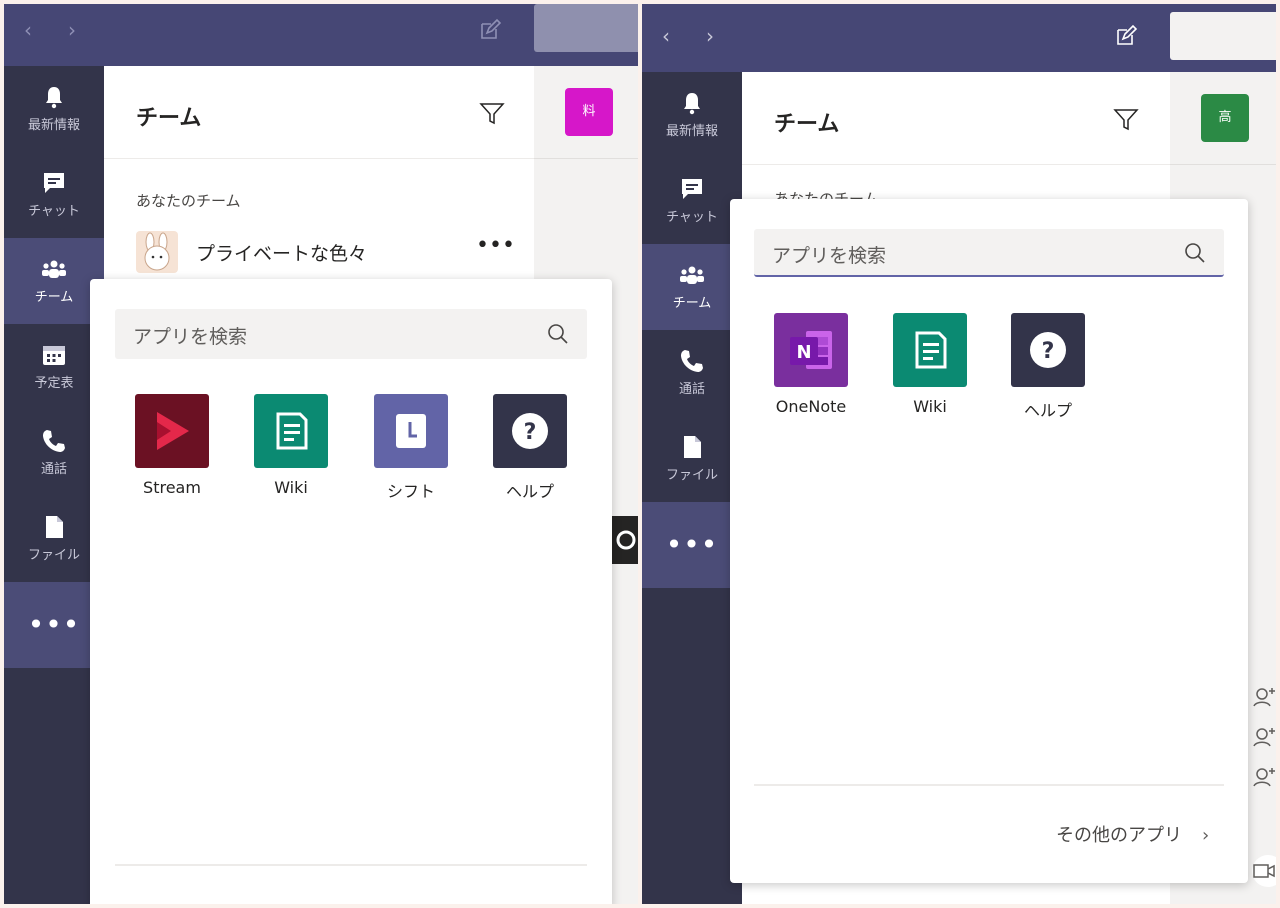  Describe the element at coordinates (54, 367) in the screenshot. I see `rail-calendar: 予定表` at that location.